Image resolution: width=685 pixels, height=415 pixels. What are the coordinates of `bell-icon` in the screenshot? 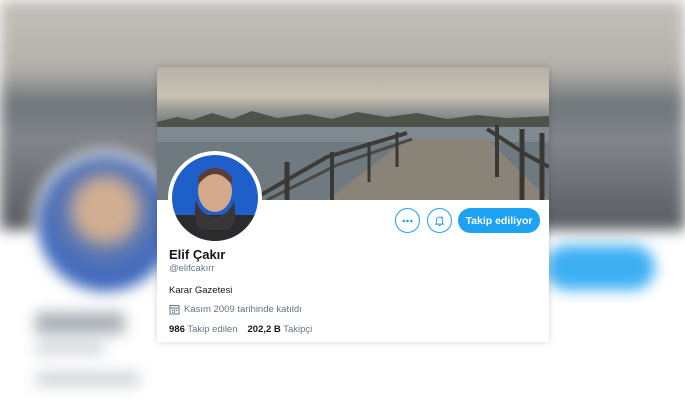 It's located at (439, 220).